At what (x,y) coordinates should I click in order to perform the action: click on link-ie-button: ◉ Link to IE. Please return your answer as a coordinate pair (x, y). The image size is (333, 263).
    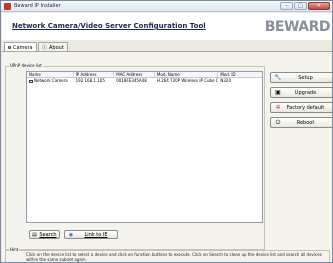
    Looking at the image, I should click on (91, 234).